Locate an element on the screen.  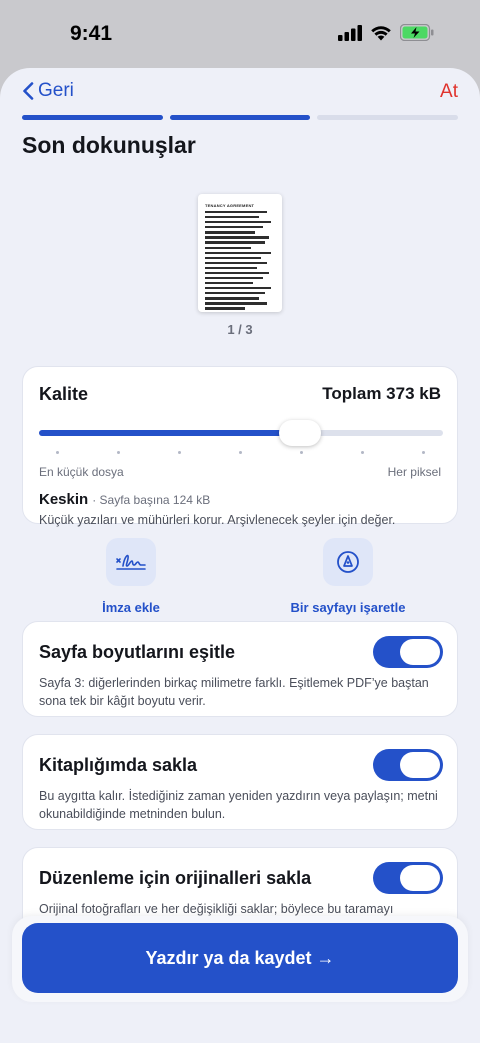
add-signature-label: İmza ekle is located at coordinates (131, 607).